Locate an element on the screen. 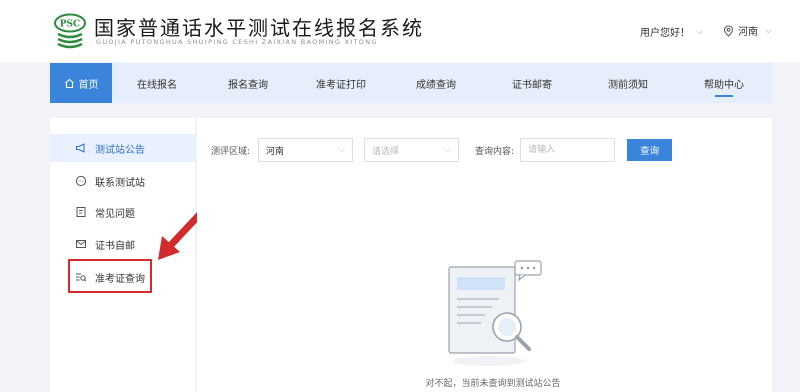 The width and height of the screenshot is (800, 392). megaphone-icon is located at coordinates (81, 148).